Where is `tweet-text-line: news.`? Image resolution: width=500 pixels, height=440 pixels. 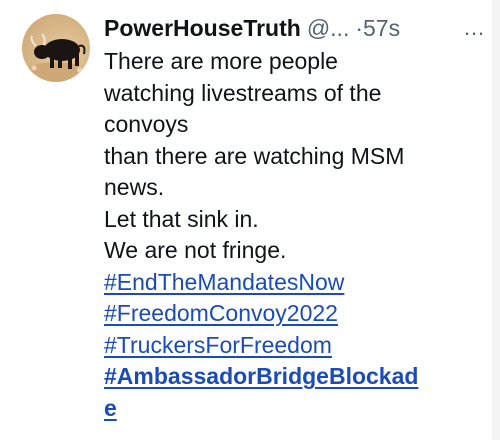
tweet-text-line: news. is located at coordinates (134, 187).